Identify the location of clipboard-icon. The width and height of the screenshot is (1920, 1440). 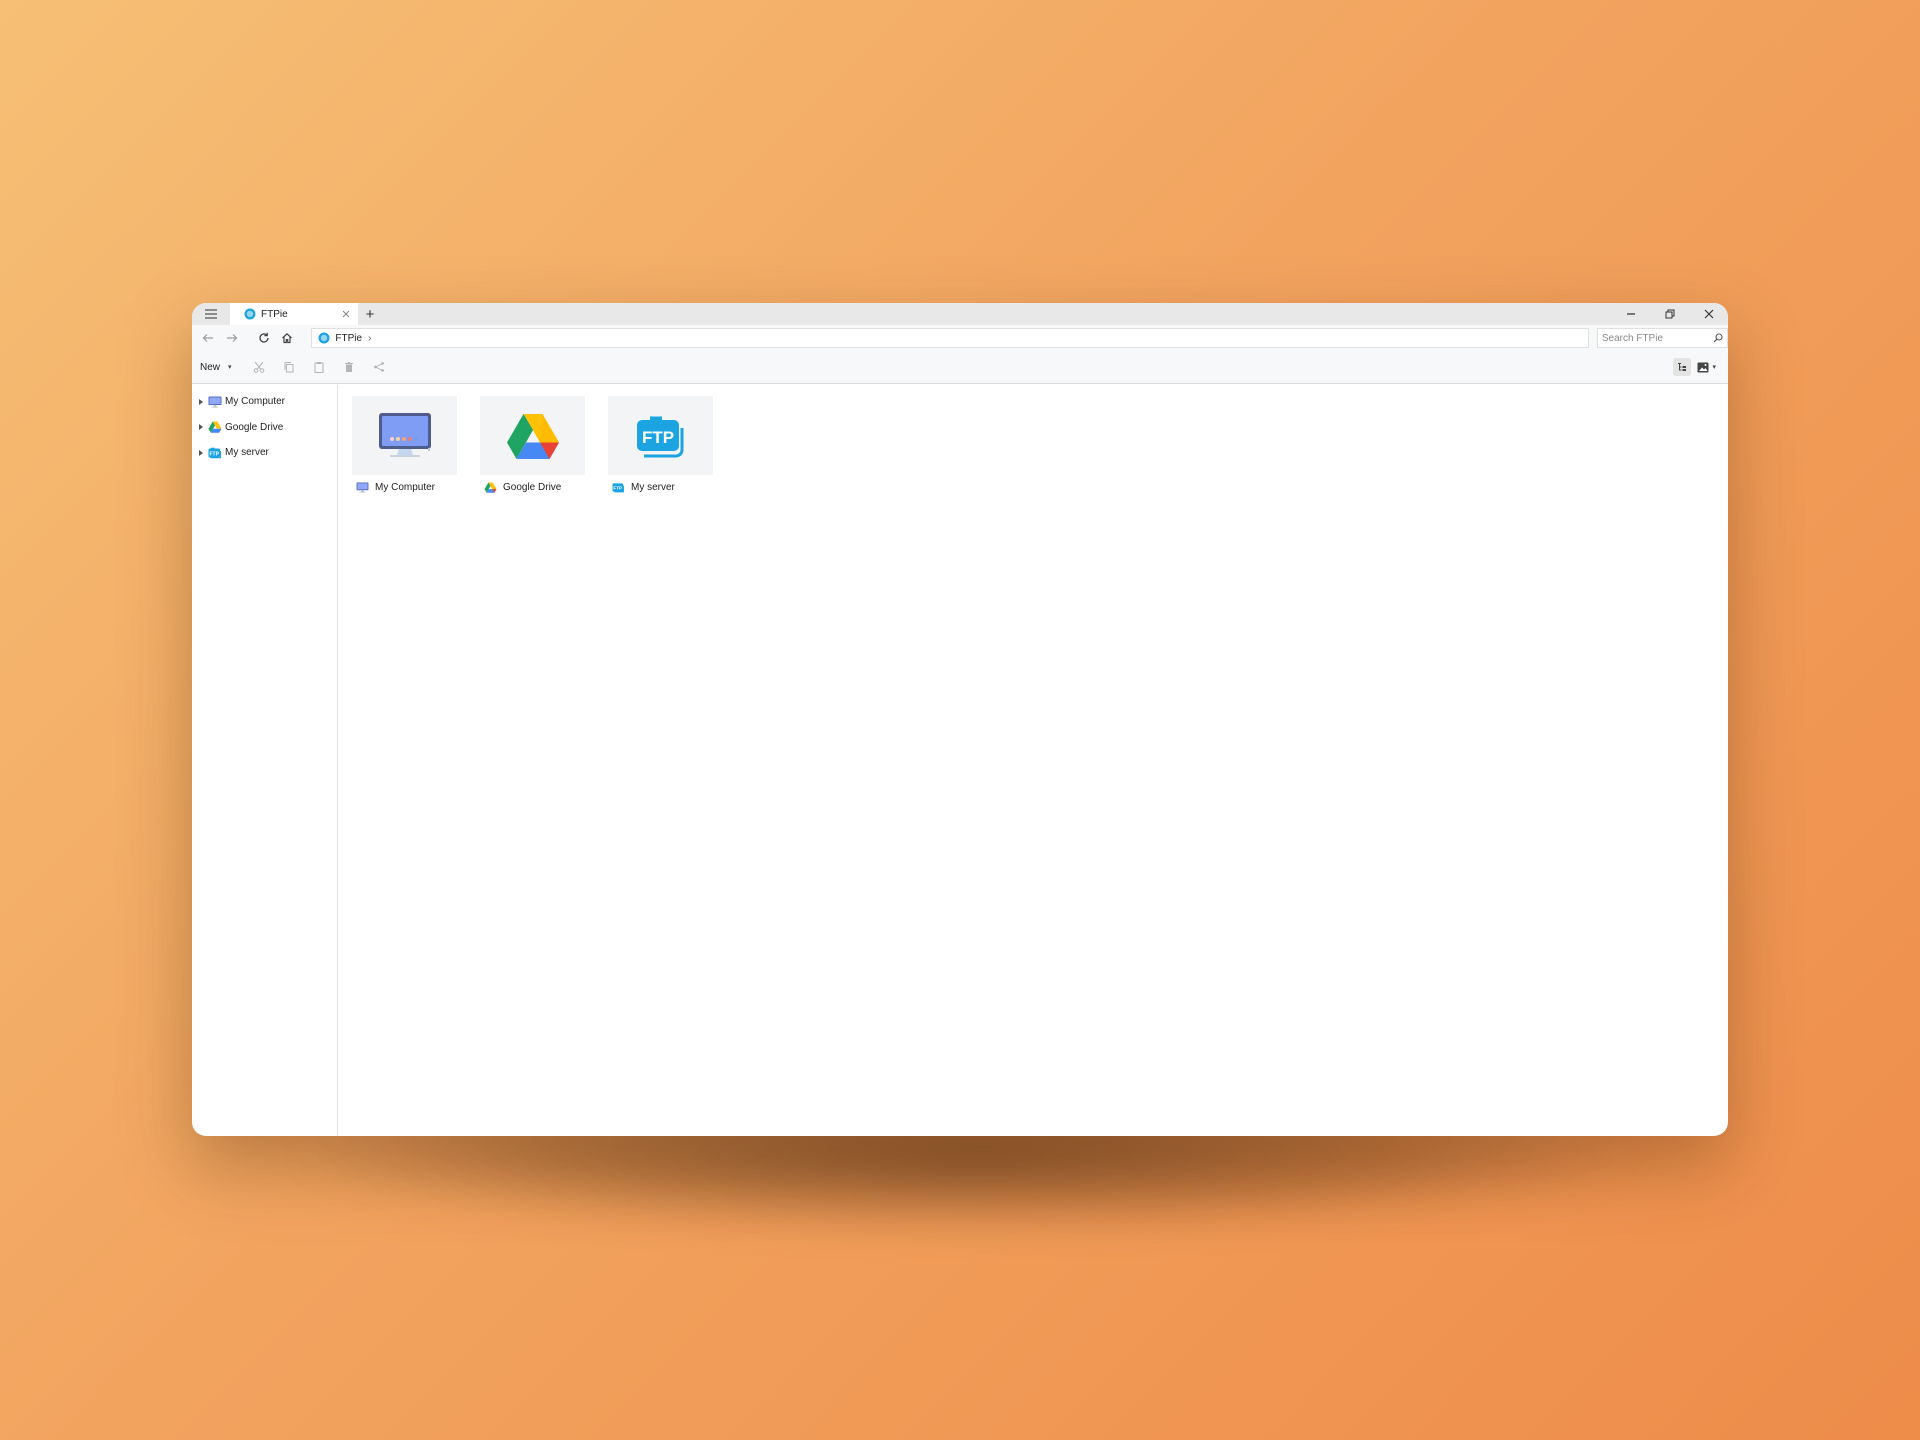
(319, 367).